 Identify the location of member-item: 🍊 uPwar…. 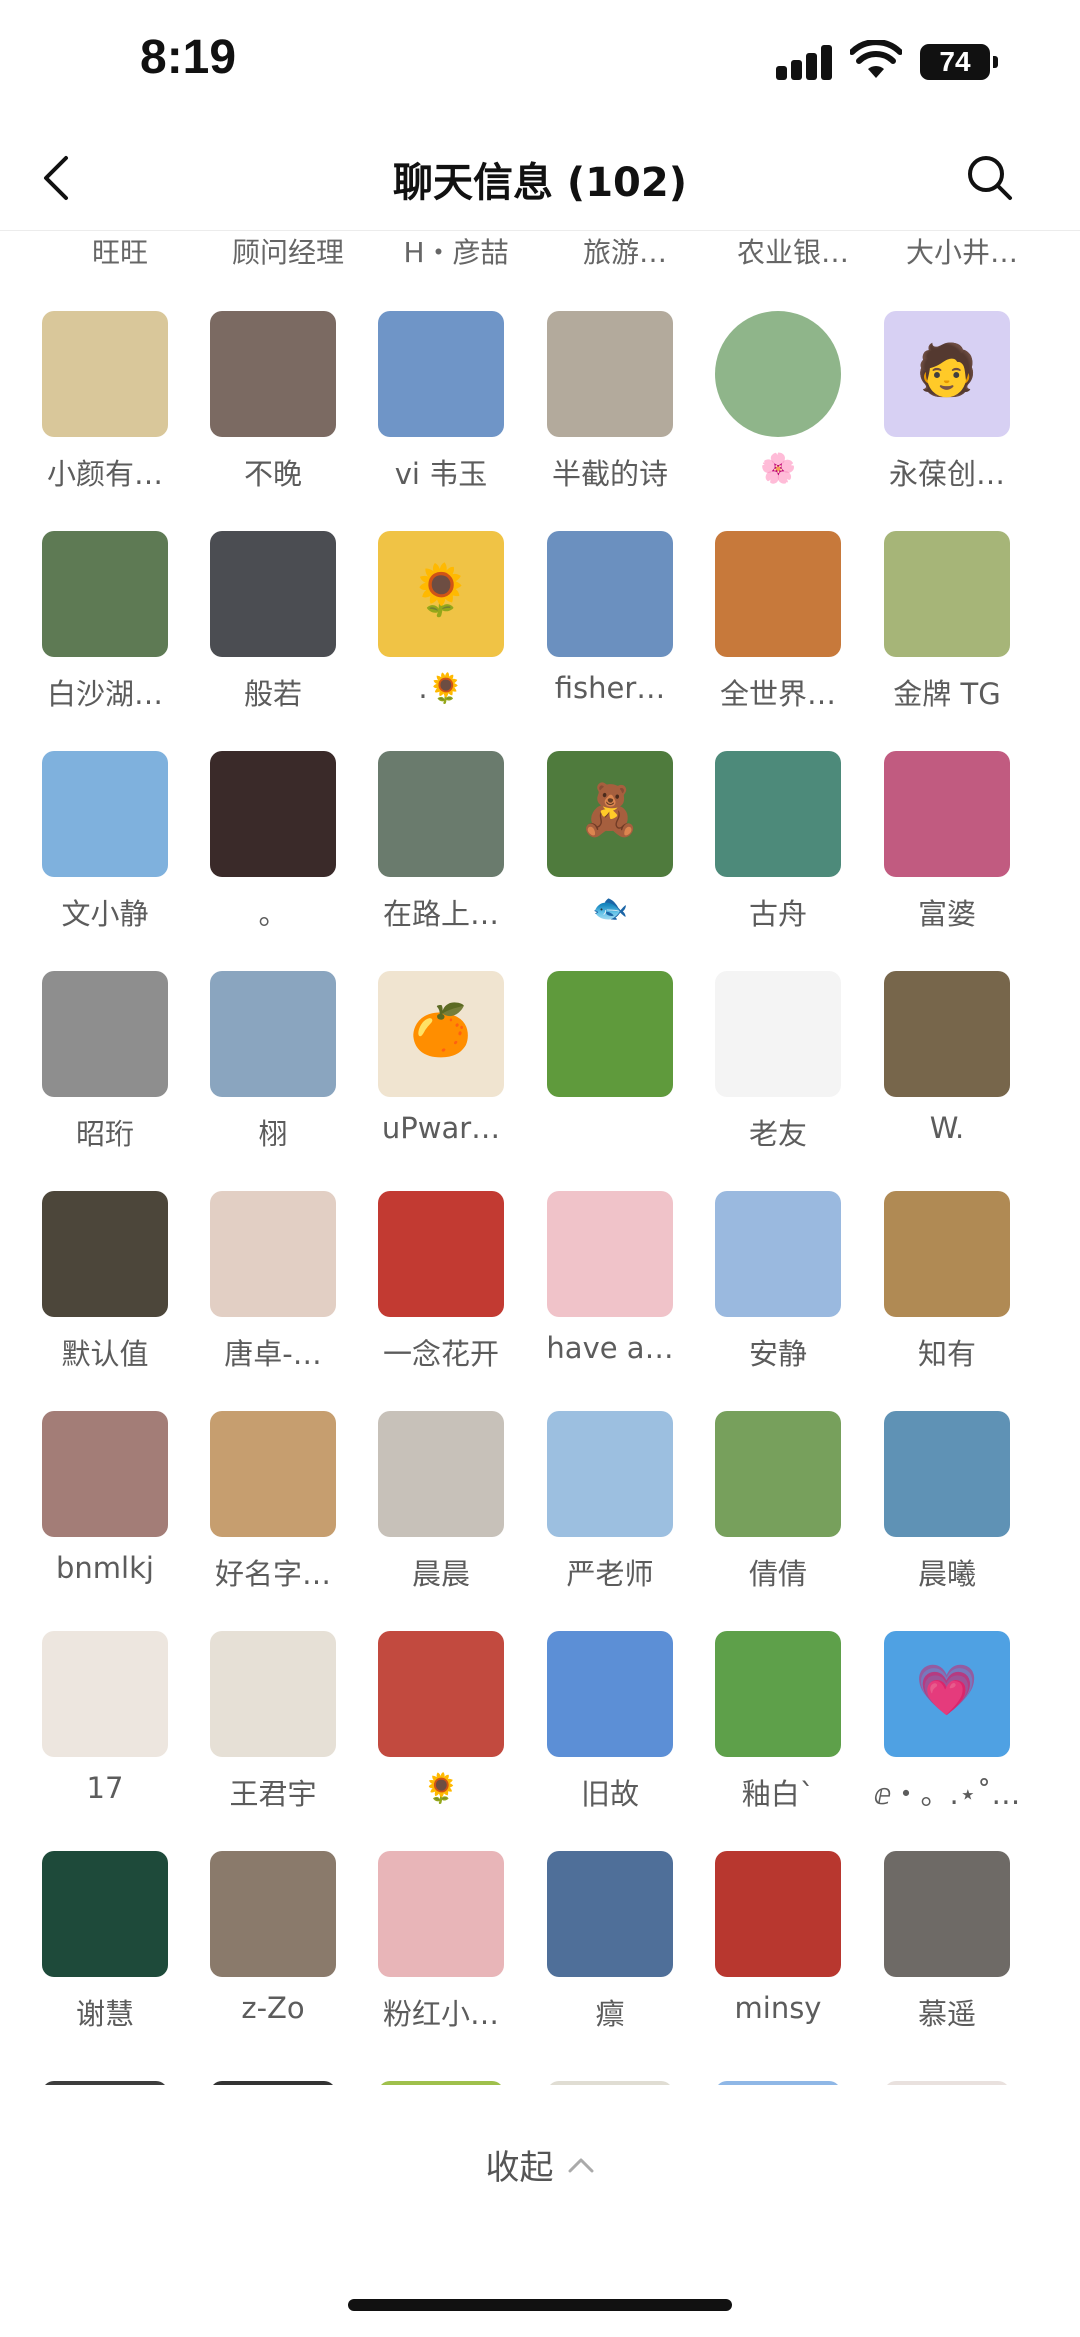
(448, 1071).